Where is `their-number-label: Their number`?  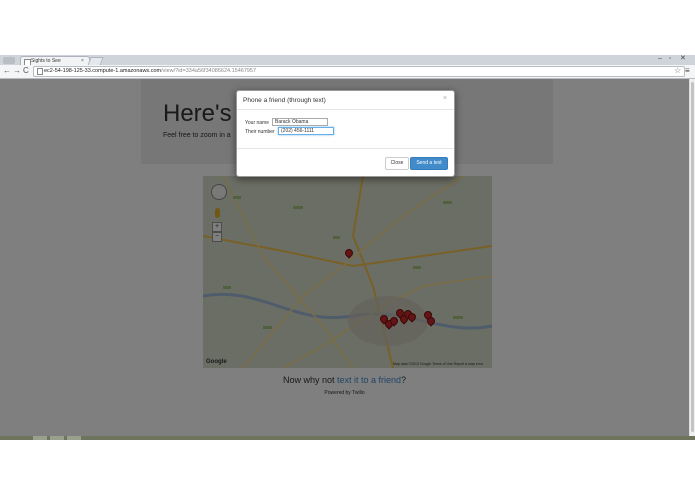 their-number-label: Their number is located at coordinates (260, 132).